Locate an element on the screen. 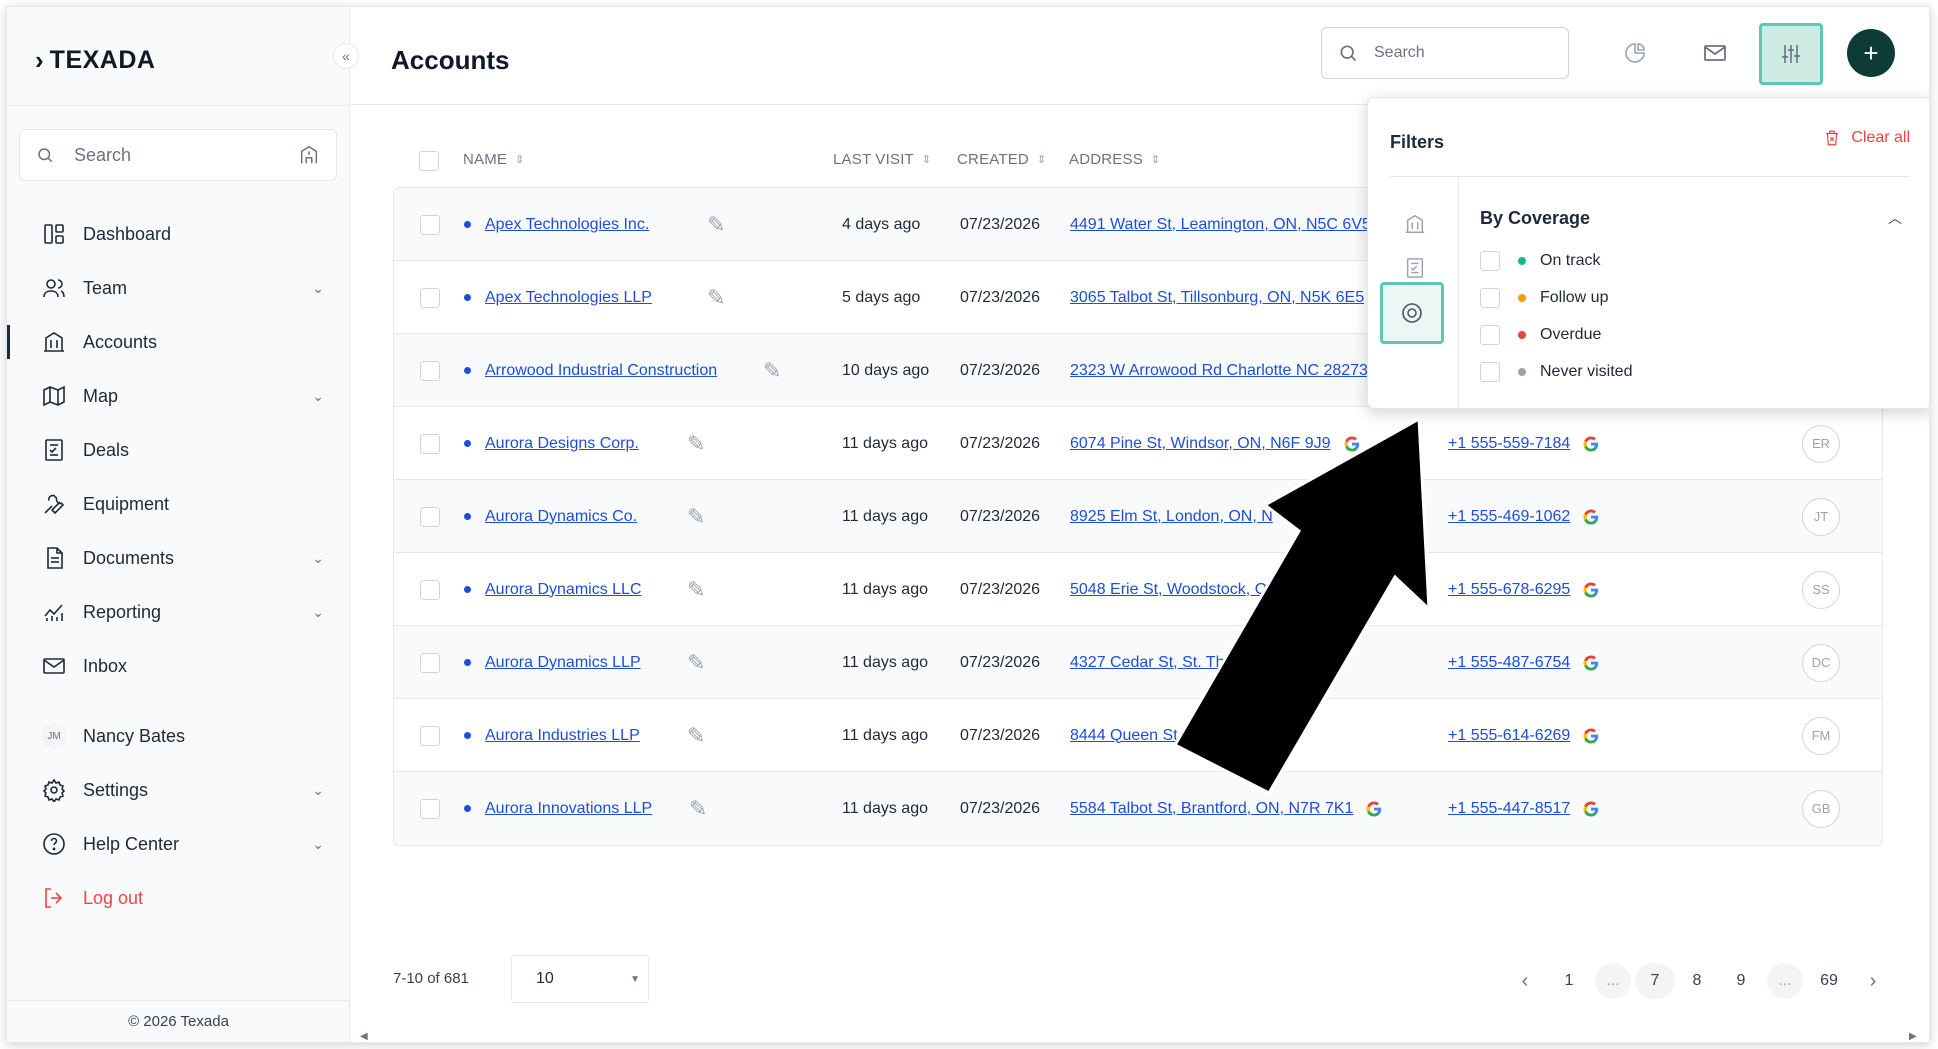  select-all-checkbox is located at coordinates (429, 161).